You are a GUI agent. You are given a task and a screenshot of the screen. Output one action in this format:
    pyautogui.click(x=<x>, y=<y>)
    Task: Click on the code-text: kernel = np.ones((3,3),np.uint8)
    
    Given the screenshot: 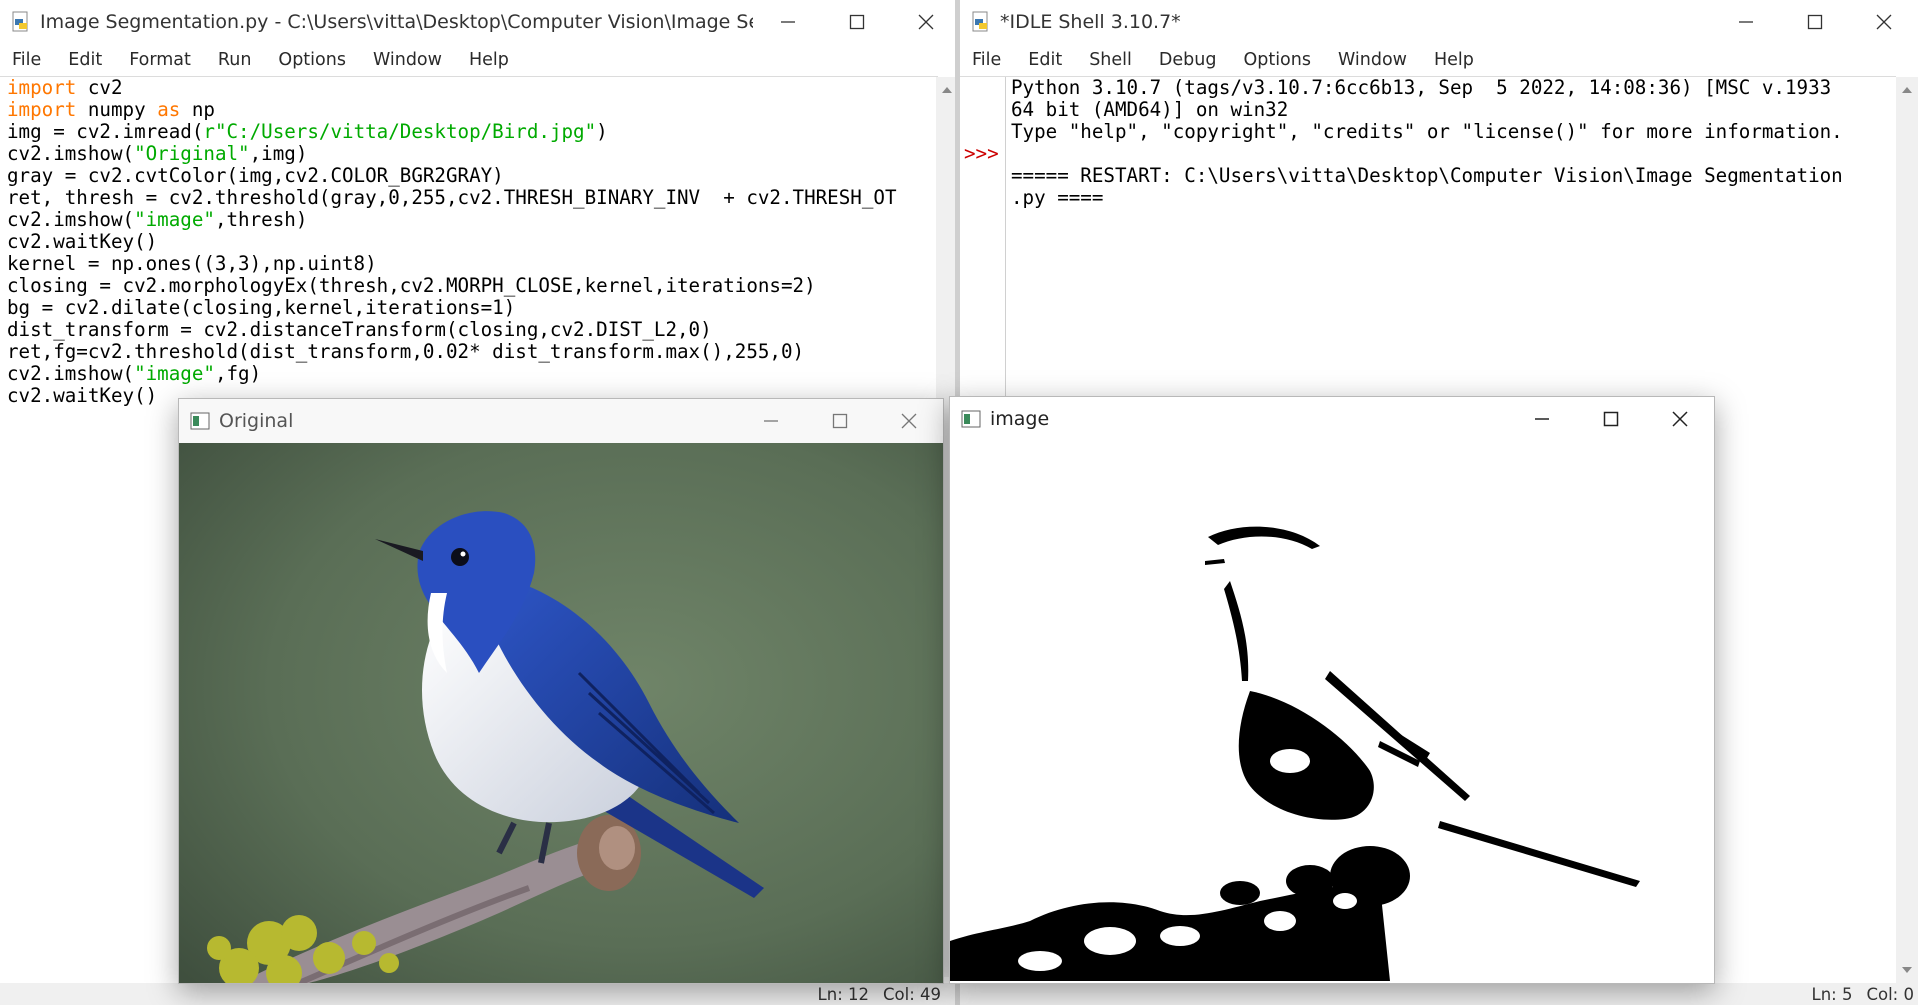 What is the action you would take?
    pyautogui.click(x=192, y=263)
    